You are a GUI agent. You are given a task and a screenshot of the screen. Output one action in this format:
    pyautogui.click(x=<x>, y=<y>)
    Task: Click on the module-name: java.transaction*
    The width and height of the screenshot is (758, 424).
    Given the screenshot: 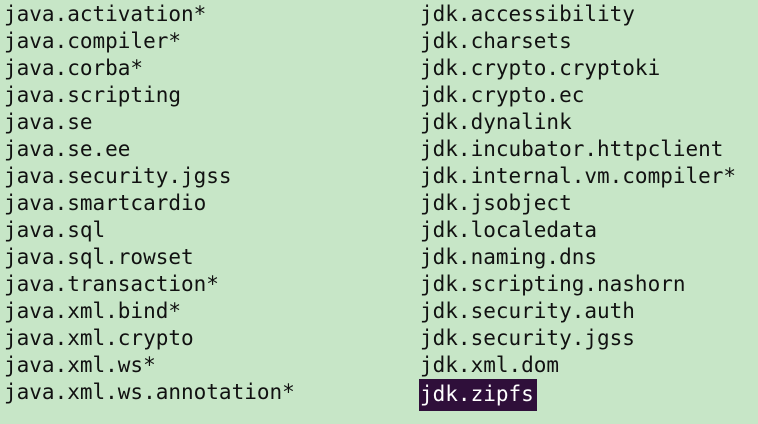 What is the action you would take?
    pyautogui.click(x=111, y=284)
    